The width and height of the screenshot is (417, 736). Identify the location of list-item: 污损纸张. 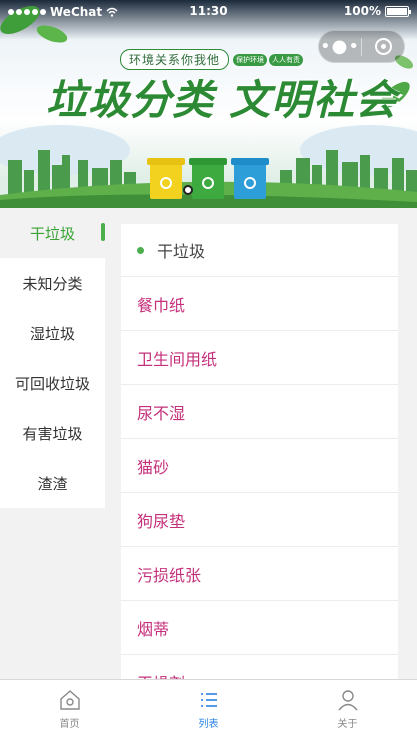
(259, 574).